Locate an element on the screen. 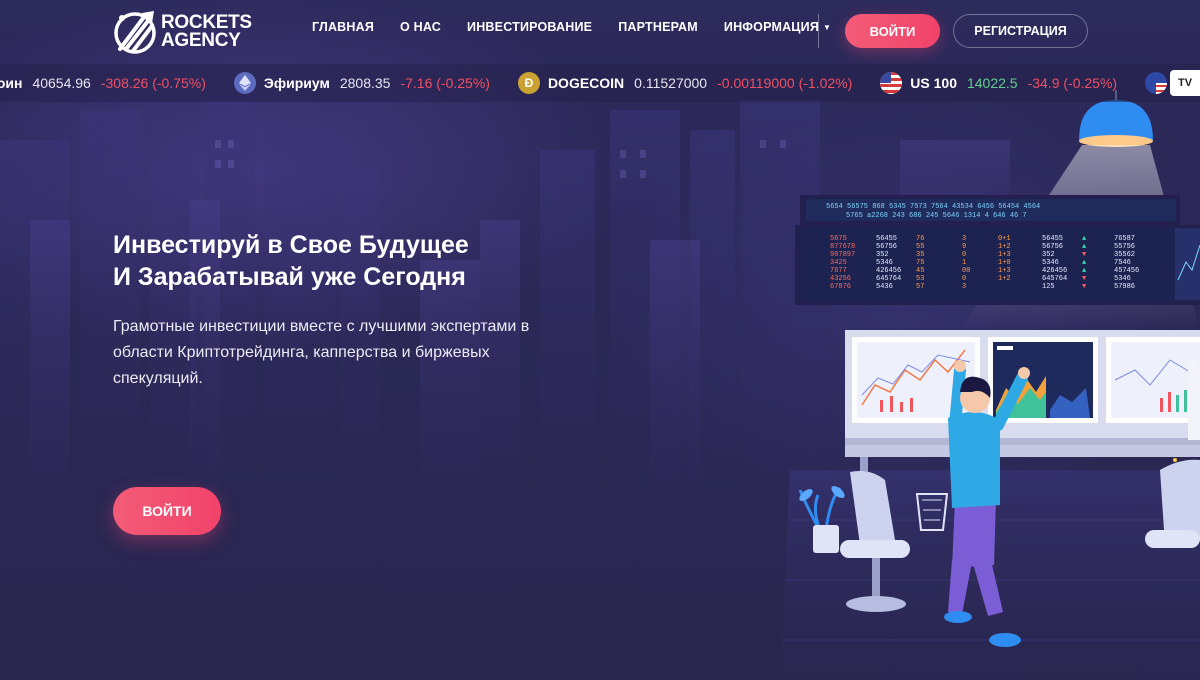  nav-item-info-label: ИНФОРМАЦИЯ is located at coordinates (771, 27).